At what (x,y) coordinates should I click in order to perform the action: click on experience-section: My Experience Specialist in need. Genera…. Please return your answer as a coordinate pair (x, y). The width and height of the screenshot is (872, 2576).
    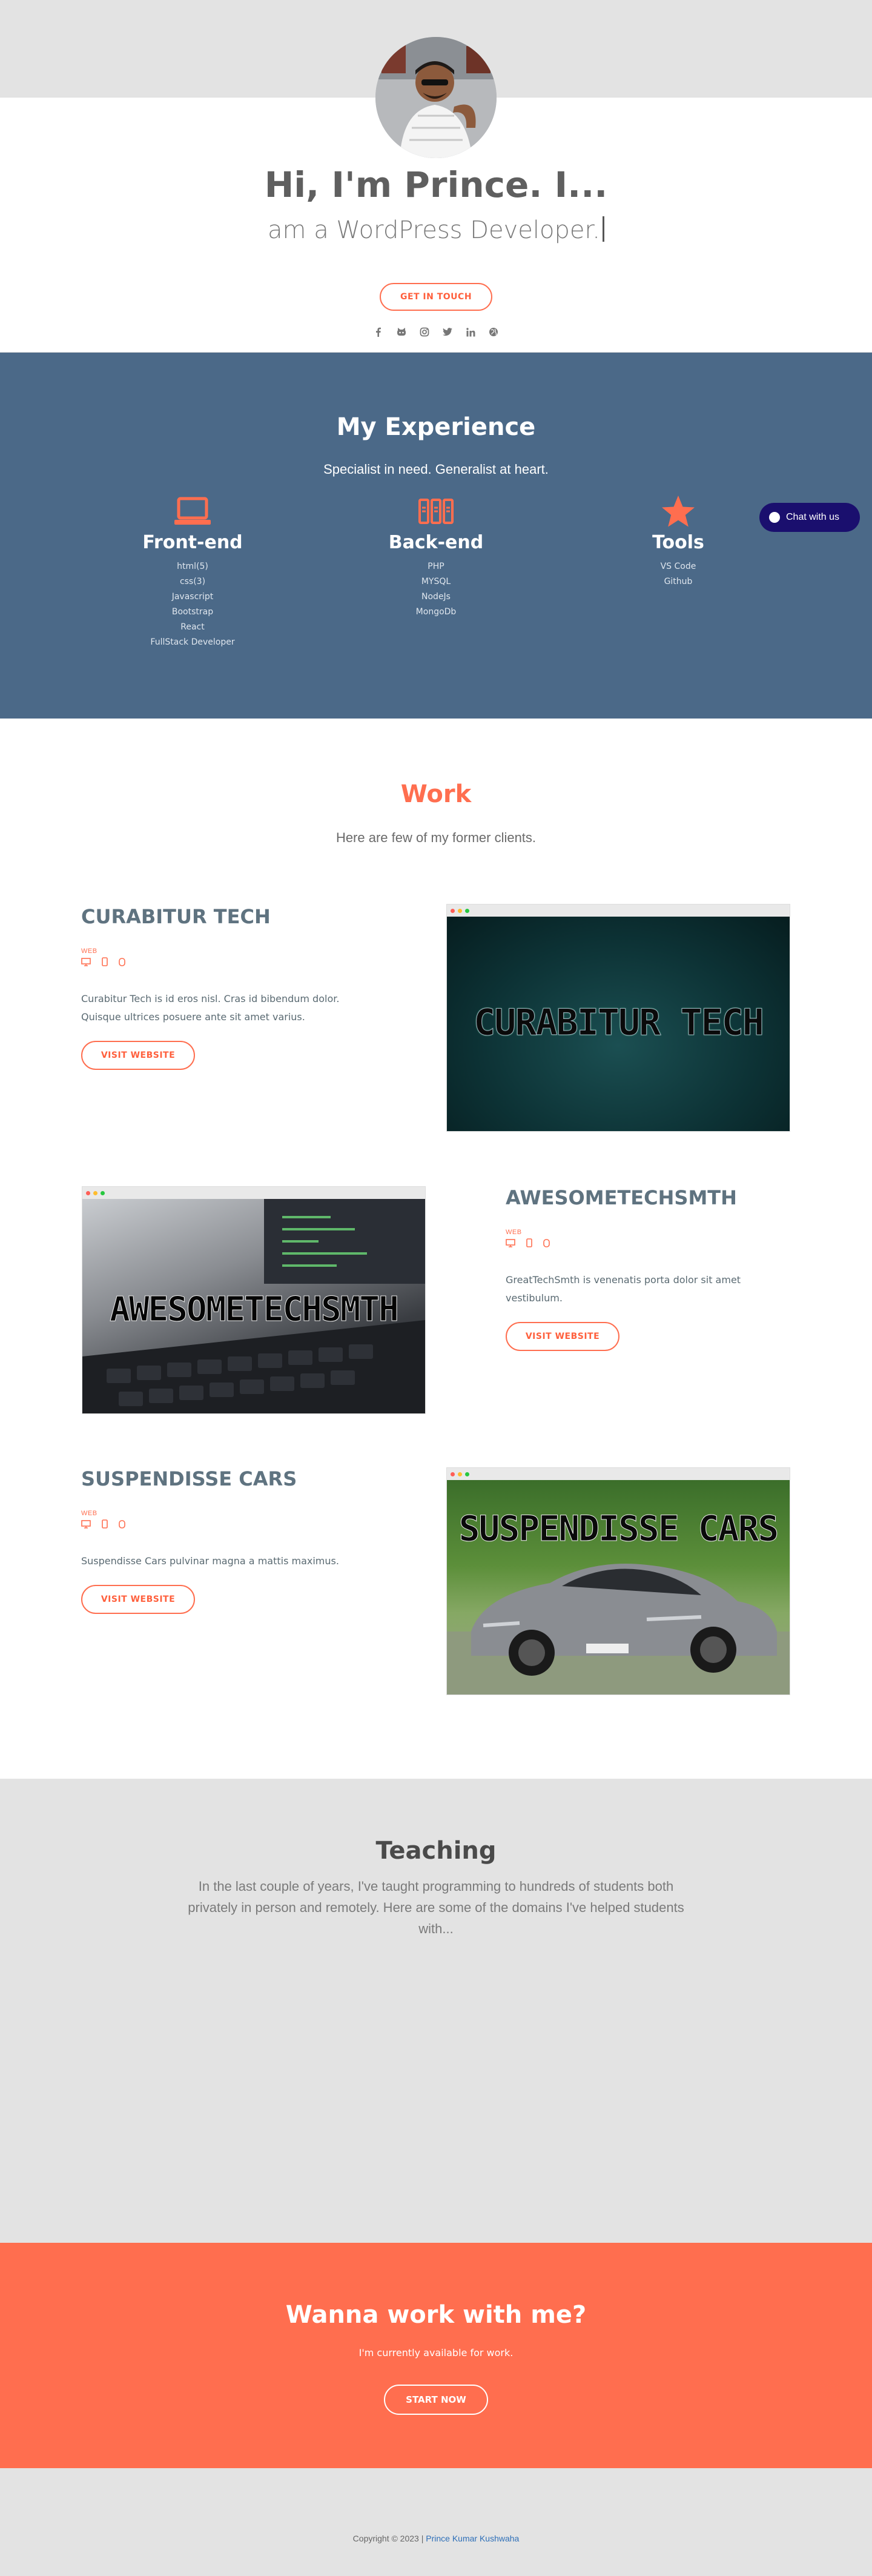
    Looking at the image, I should click on (436, 536).